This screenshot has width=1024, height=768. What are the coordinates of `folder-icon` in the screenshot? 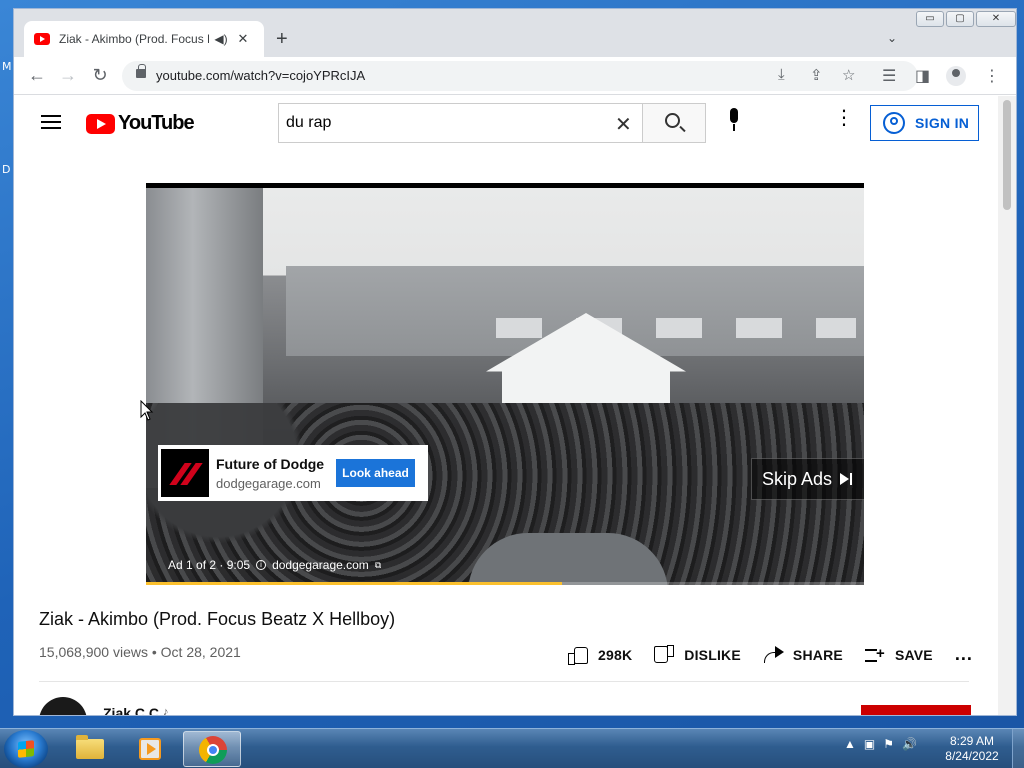 It's located at (90, 747).